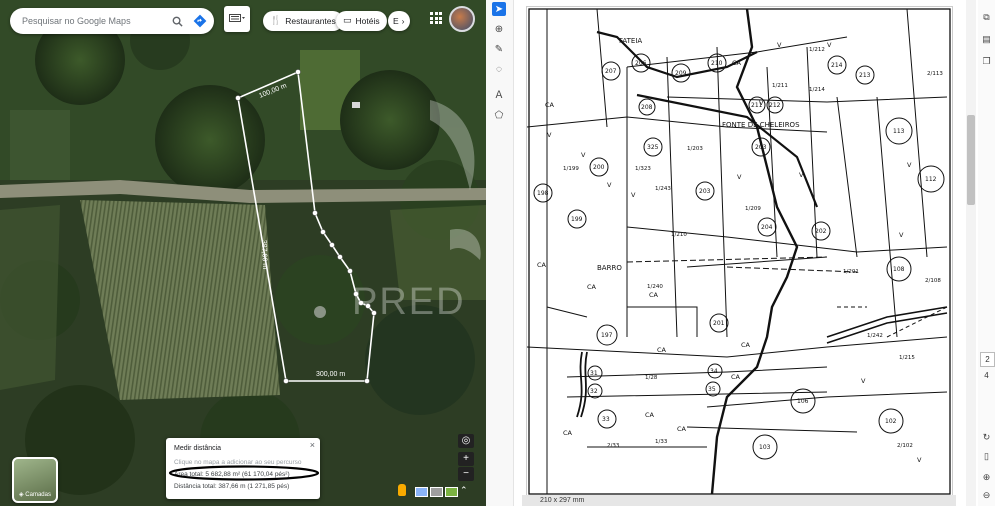 Image resolution: width=995 pixels, height=506 pixels. I want to click on svg-text: 207, so click(611, 71).